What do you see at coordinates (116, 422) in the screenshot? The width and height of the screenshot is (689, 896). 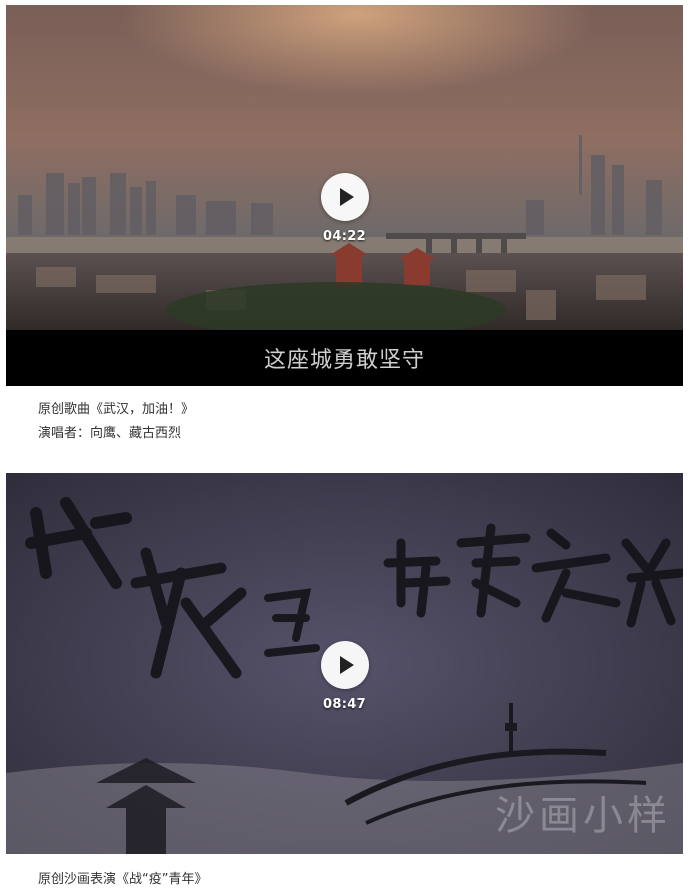 I see `video-caption-1: 原创歌曲《武汉，加油！》 演唱者：向鹰、藏古西烈` at bounding box center [116, 422].